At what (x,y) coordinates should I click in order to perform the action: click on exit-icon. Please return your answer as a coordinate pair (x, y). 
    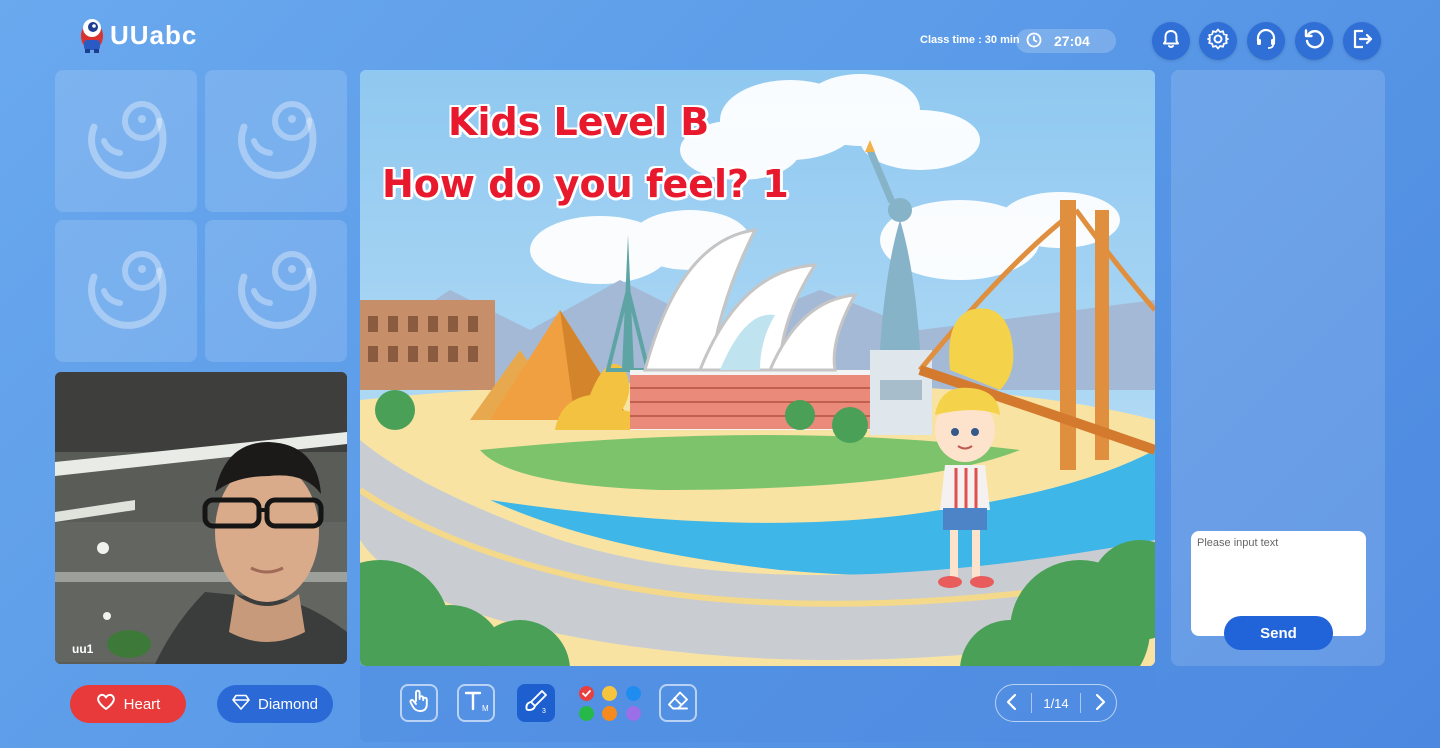
    Looking at the image, I should click on (1362, 41).